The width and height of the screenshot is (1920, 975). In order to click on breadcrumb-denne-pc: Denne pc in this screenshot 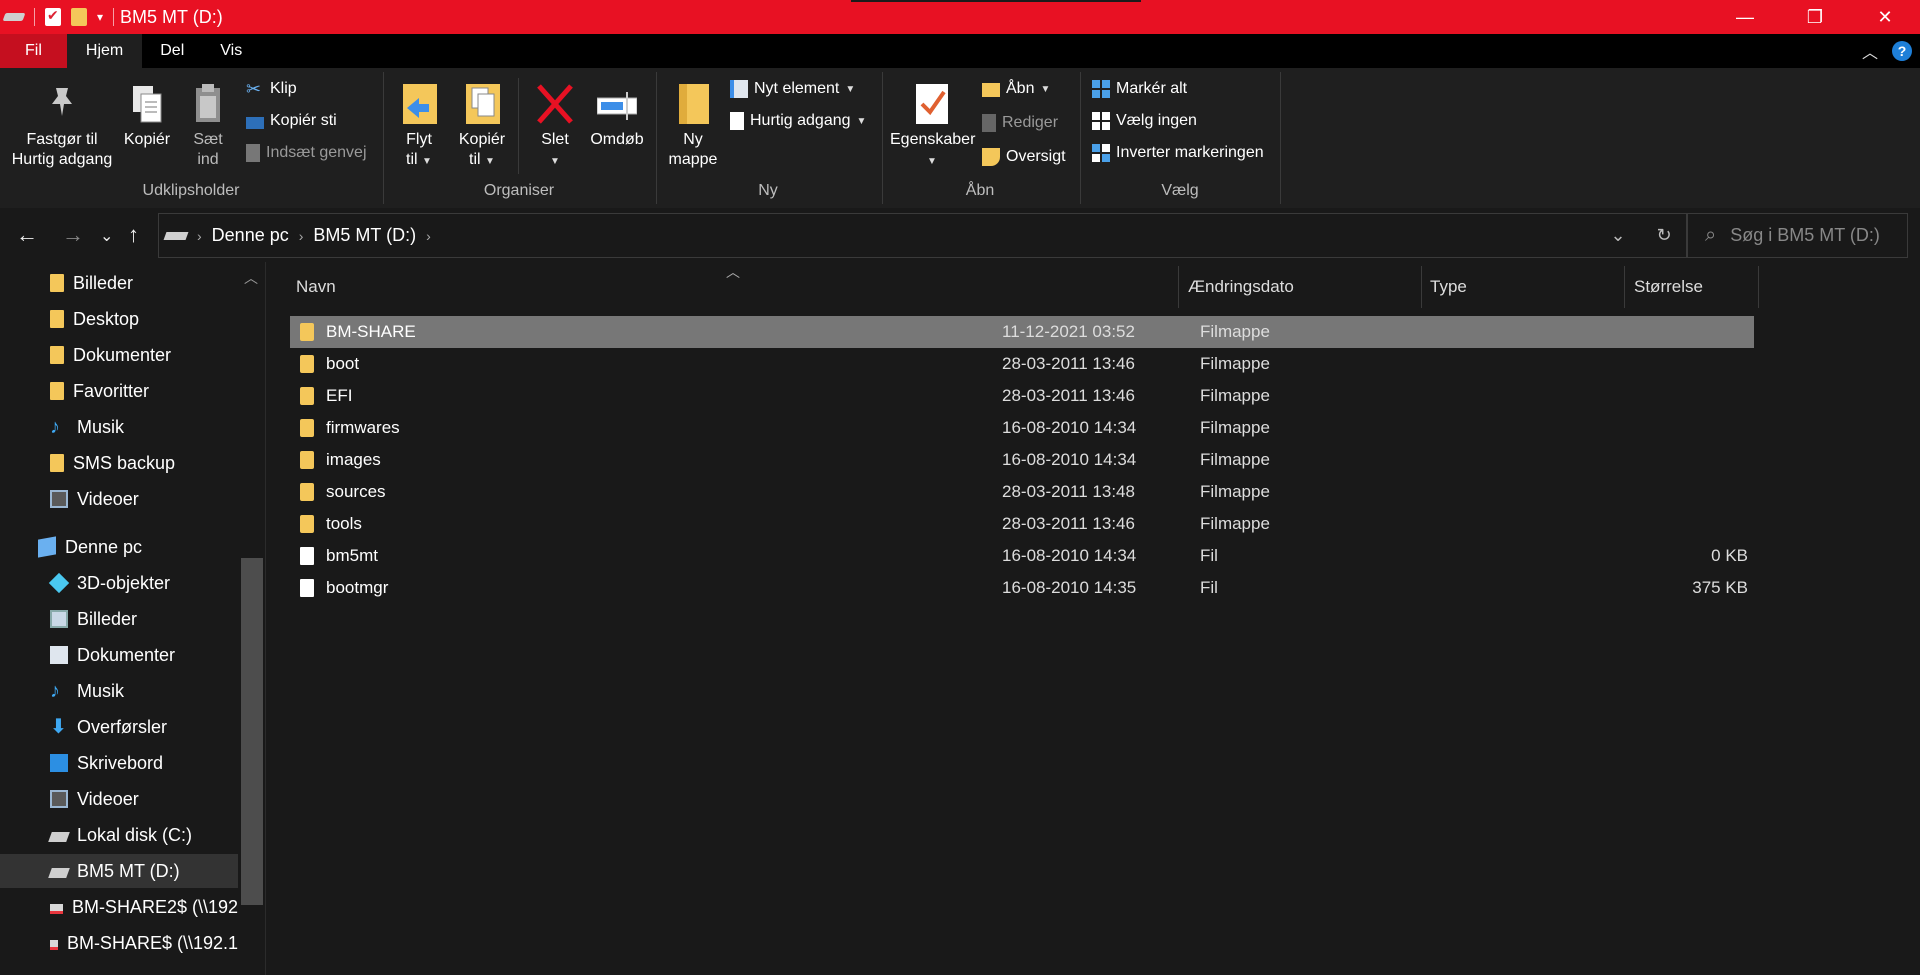, I will do `click(250, 235)`.